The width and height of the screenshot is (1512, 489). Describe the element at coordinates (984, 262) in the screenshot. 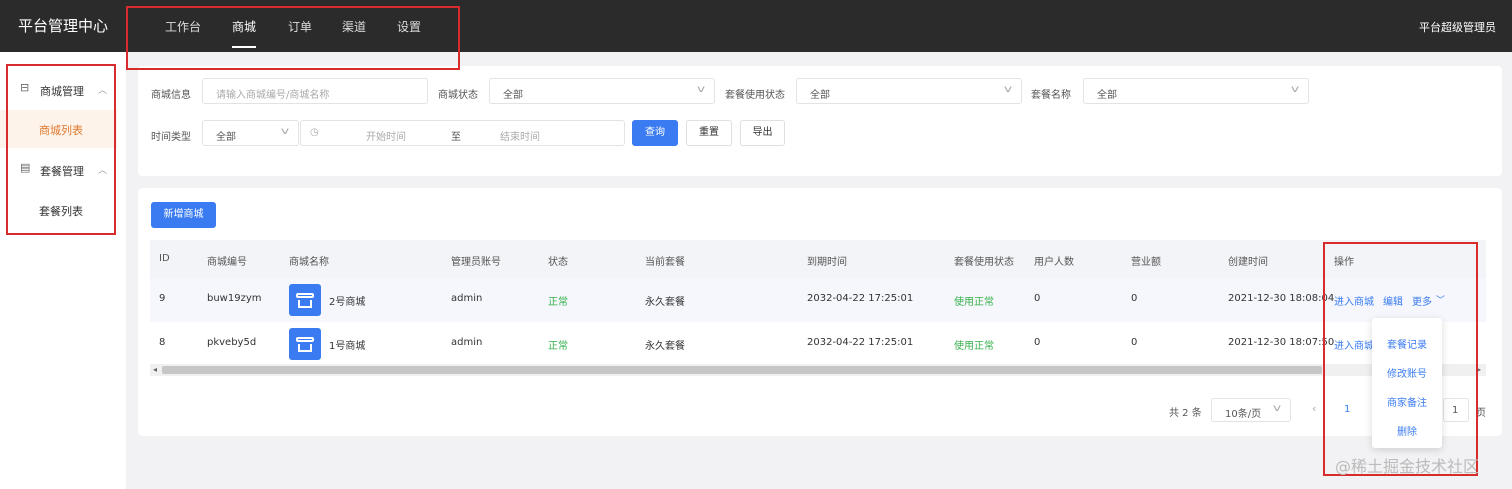

I see `col-package-usage: 套餐使用状态` at that location.